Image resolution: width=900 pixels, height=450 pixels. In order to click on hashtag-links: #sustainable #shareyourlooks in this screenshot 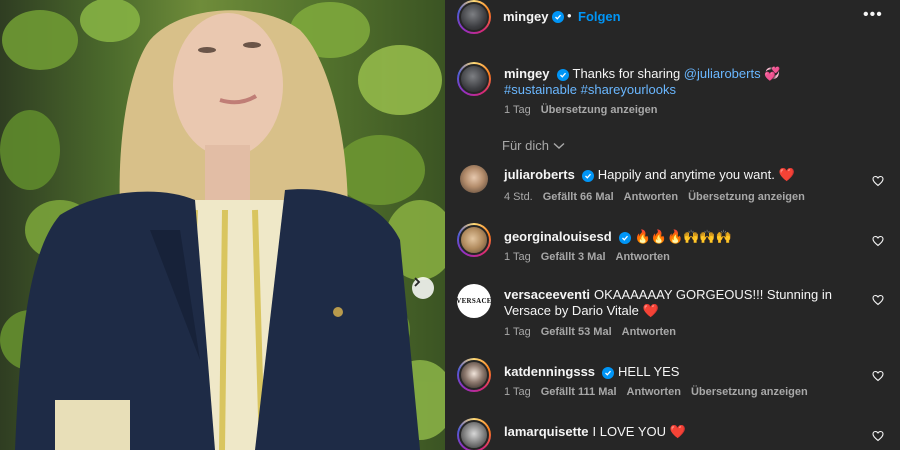, I will do `click(590, 89)`.